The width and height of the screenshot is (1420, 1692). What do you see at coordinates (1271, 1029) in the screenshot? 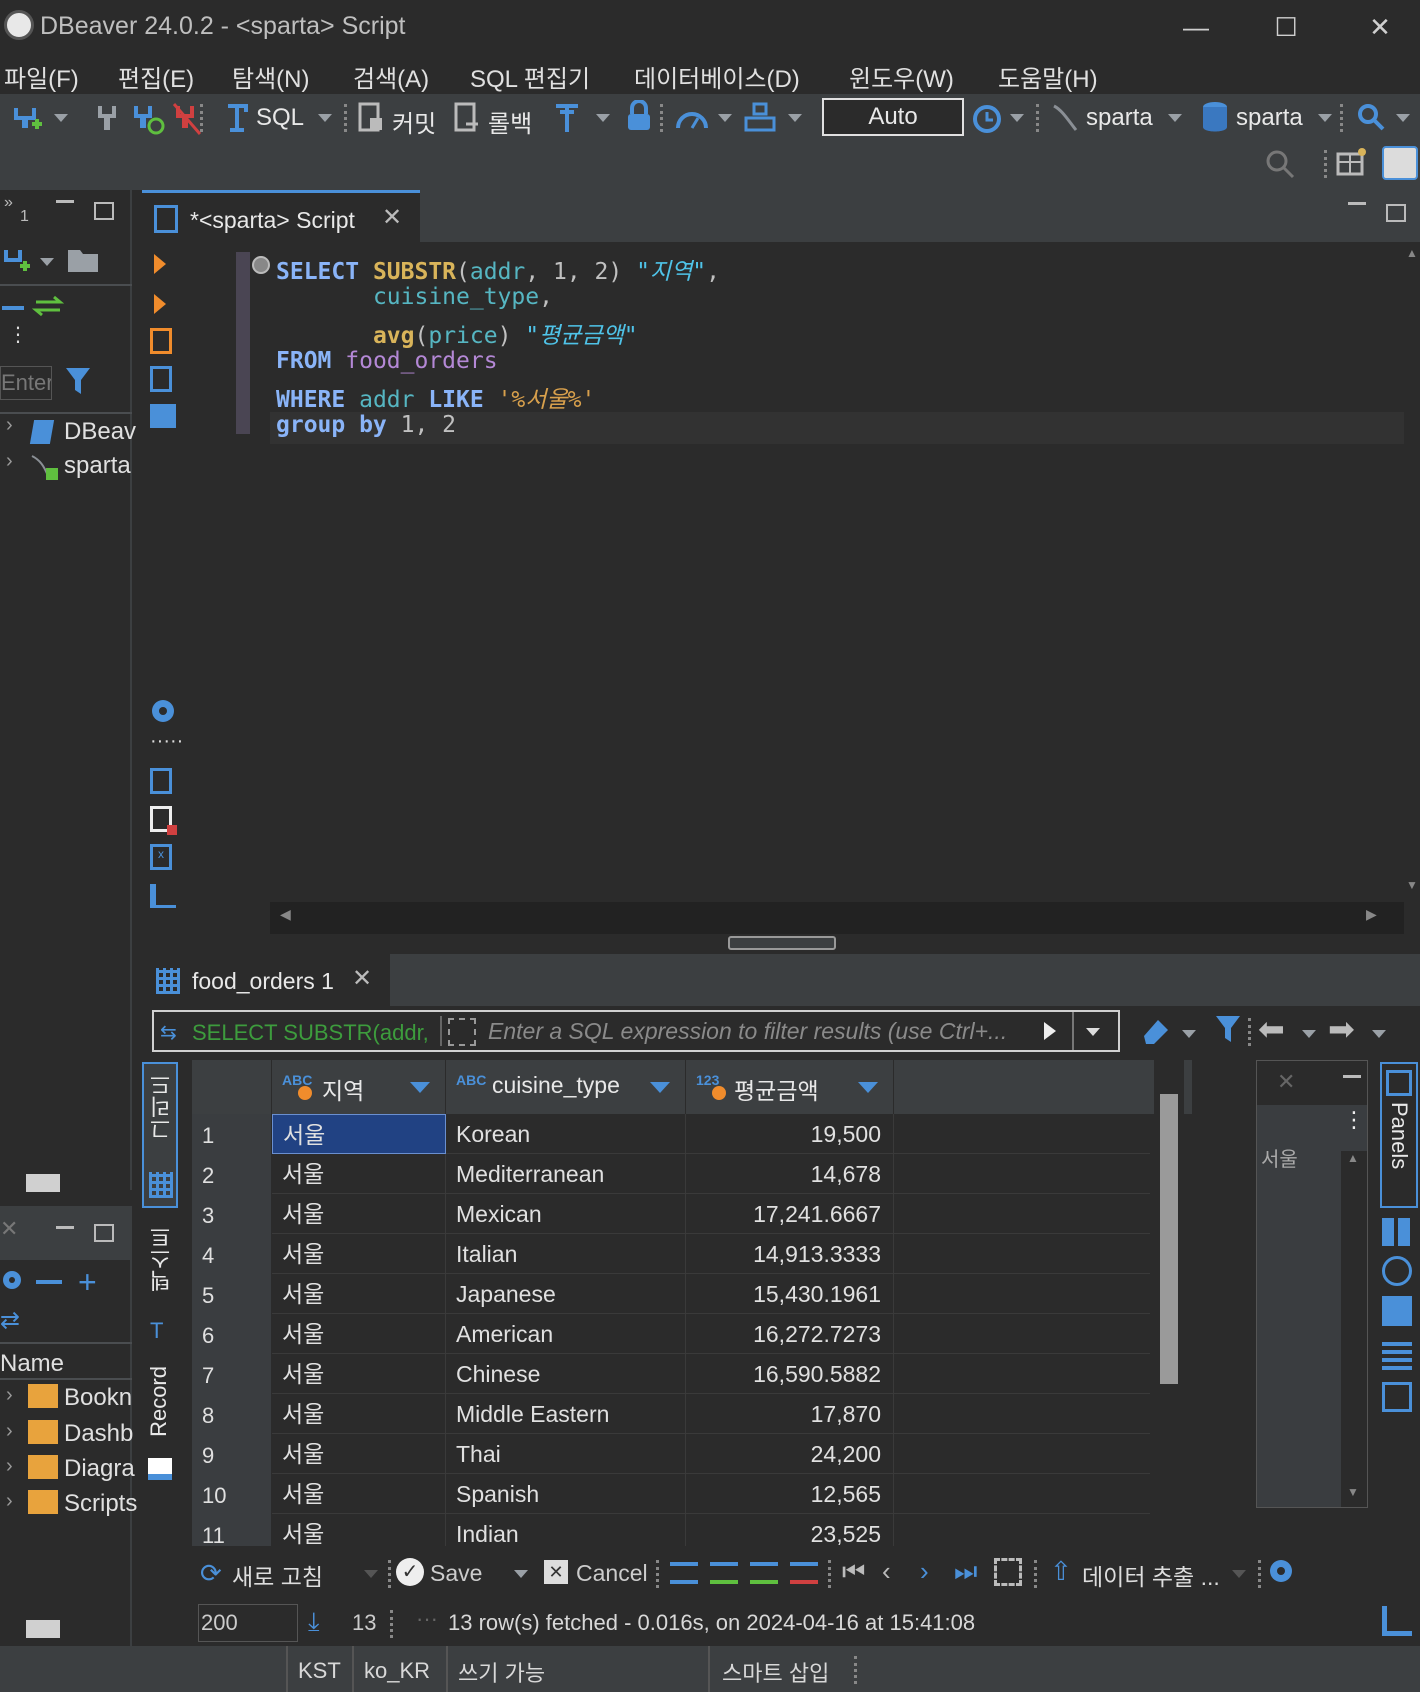
I see `back-arrow-icon: ⬅` at bounding box center [1271, 1029].